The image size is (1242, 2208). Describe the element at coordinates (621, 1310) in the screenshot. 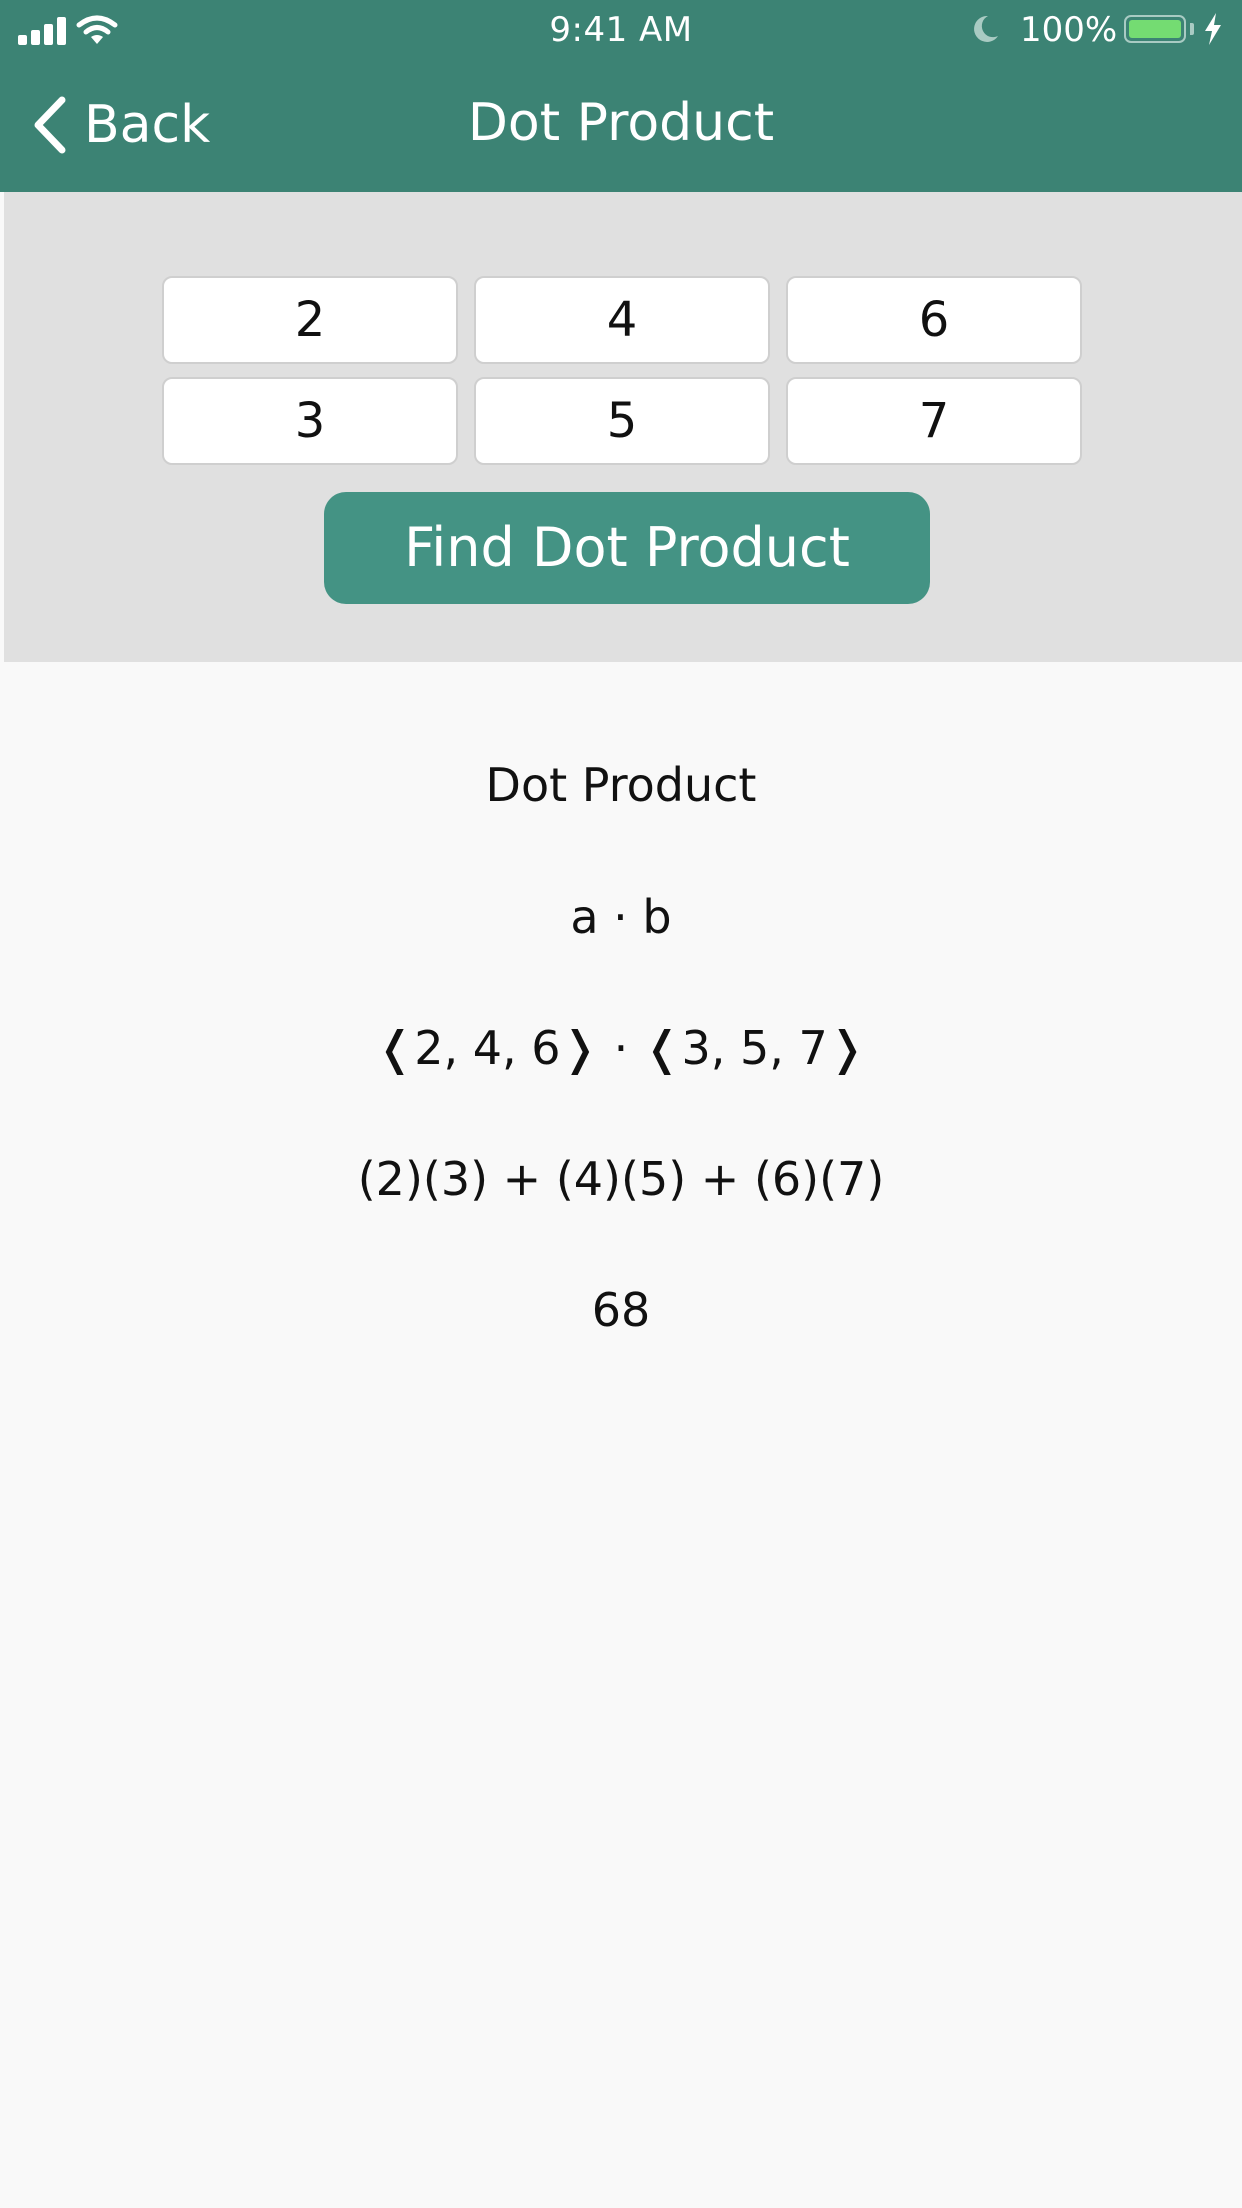

I see `result-answer: 68` at that location.